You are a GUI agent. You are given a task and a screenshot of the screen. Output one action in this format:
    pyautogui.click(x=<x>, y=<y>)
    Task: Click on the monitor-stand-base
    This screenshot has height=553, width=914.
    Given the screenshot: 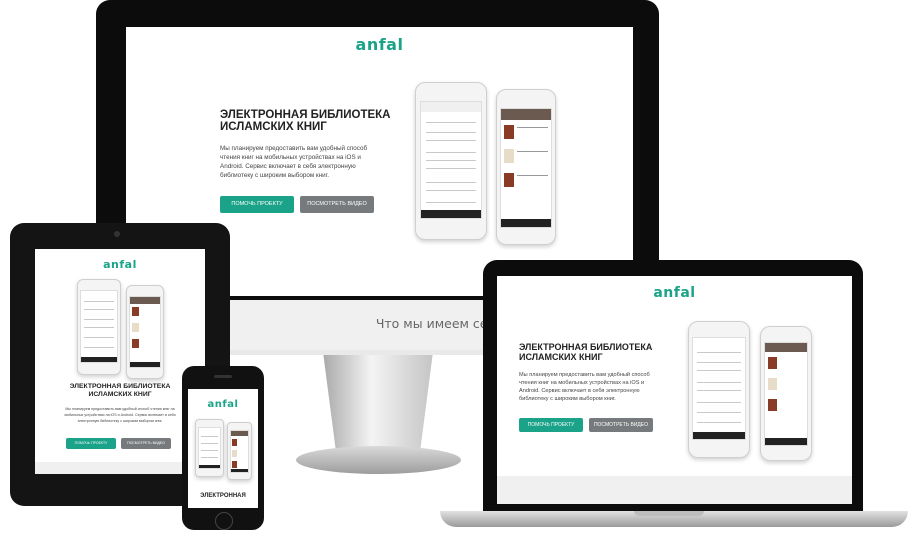 What is the action you would take?
    pyautogui.click(x=378, y=460)
    